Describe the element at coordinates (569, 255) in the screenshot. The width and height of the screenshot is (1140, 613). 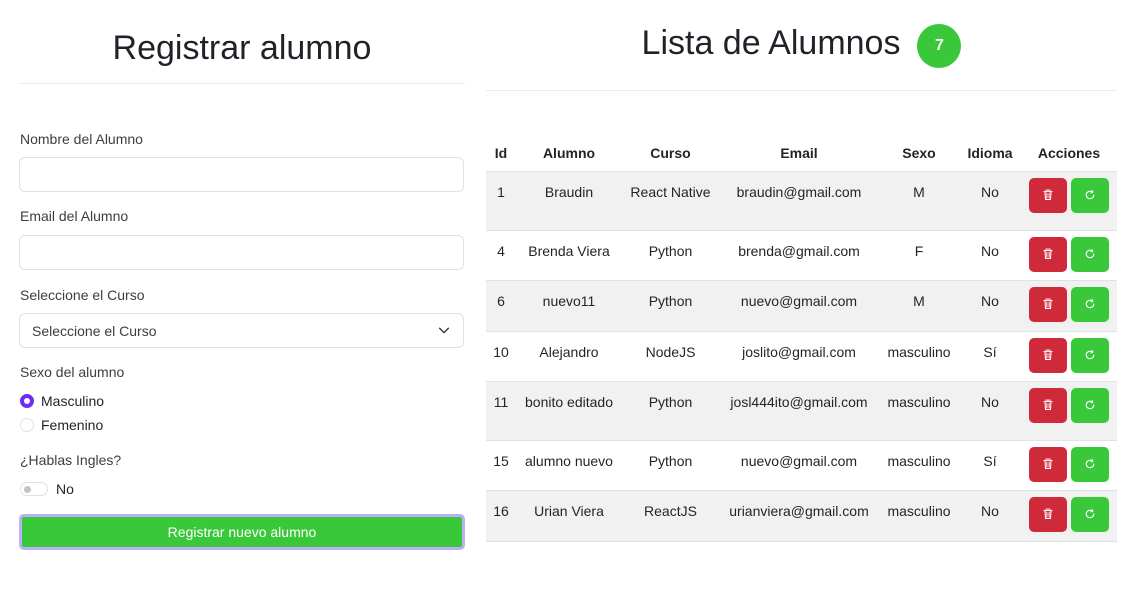
I see `cell-alumno: Brenda Viera` at that location.